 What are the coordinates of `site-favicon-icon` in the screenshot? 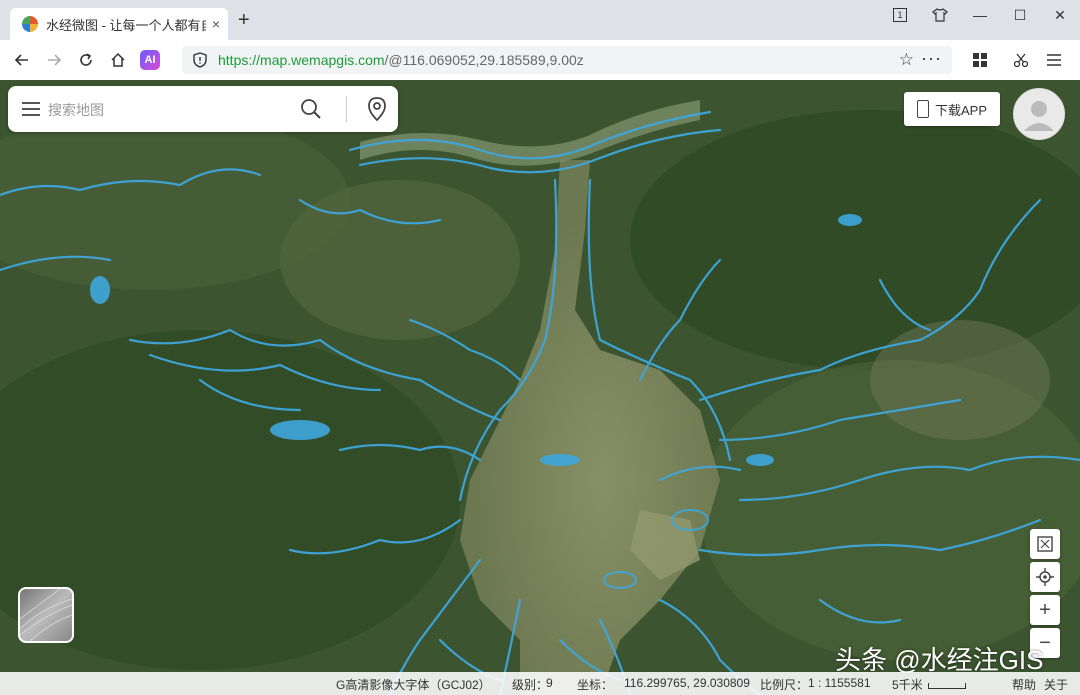 It's located at (30, 24).